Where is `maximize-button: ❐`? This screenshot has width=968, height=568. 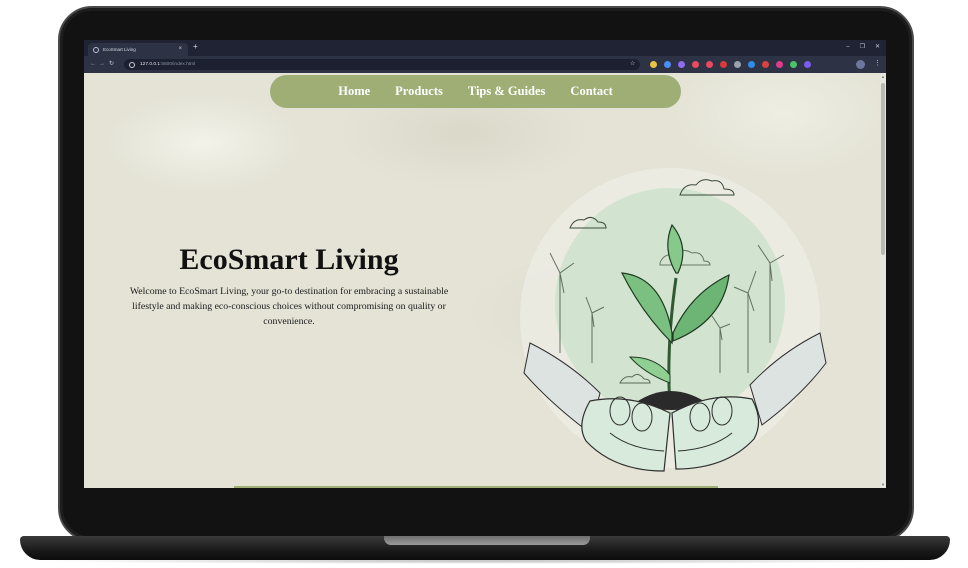
maximize-button: ❐ is located at coordinates (862, 47).